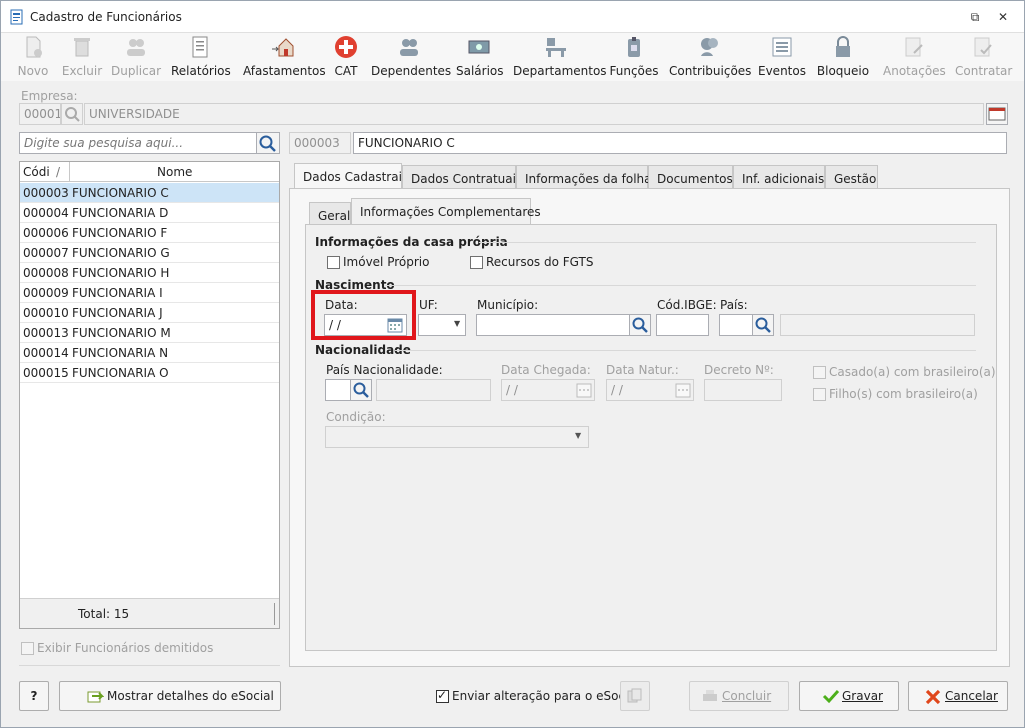  I want to click on window-title: Cadastro de Funcionários, so click(106, 17).